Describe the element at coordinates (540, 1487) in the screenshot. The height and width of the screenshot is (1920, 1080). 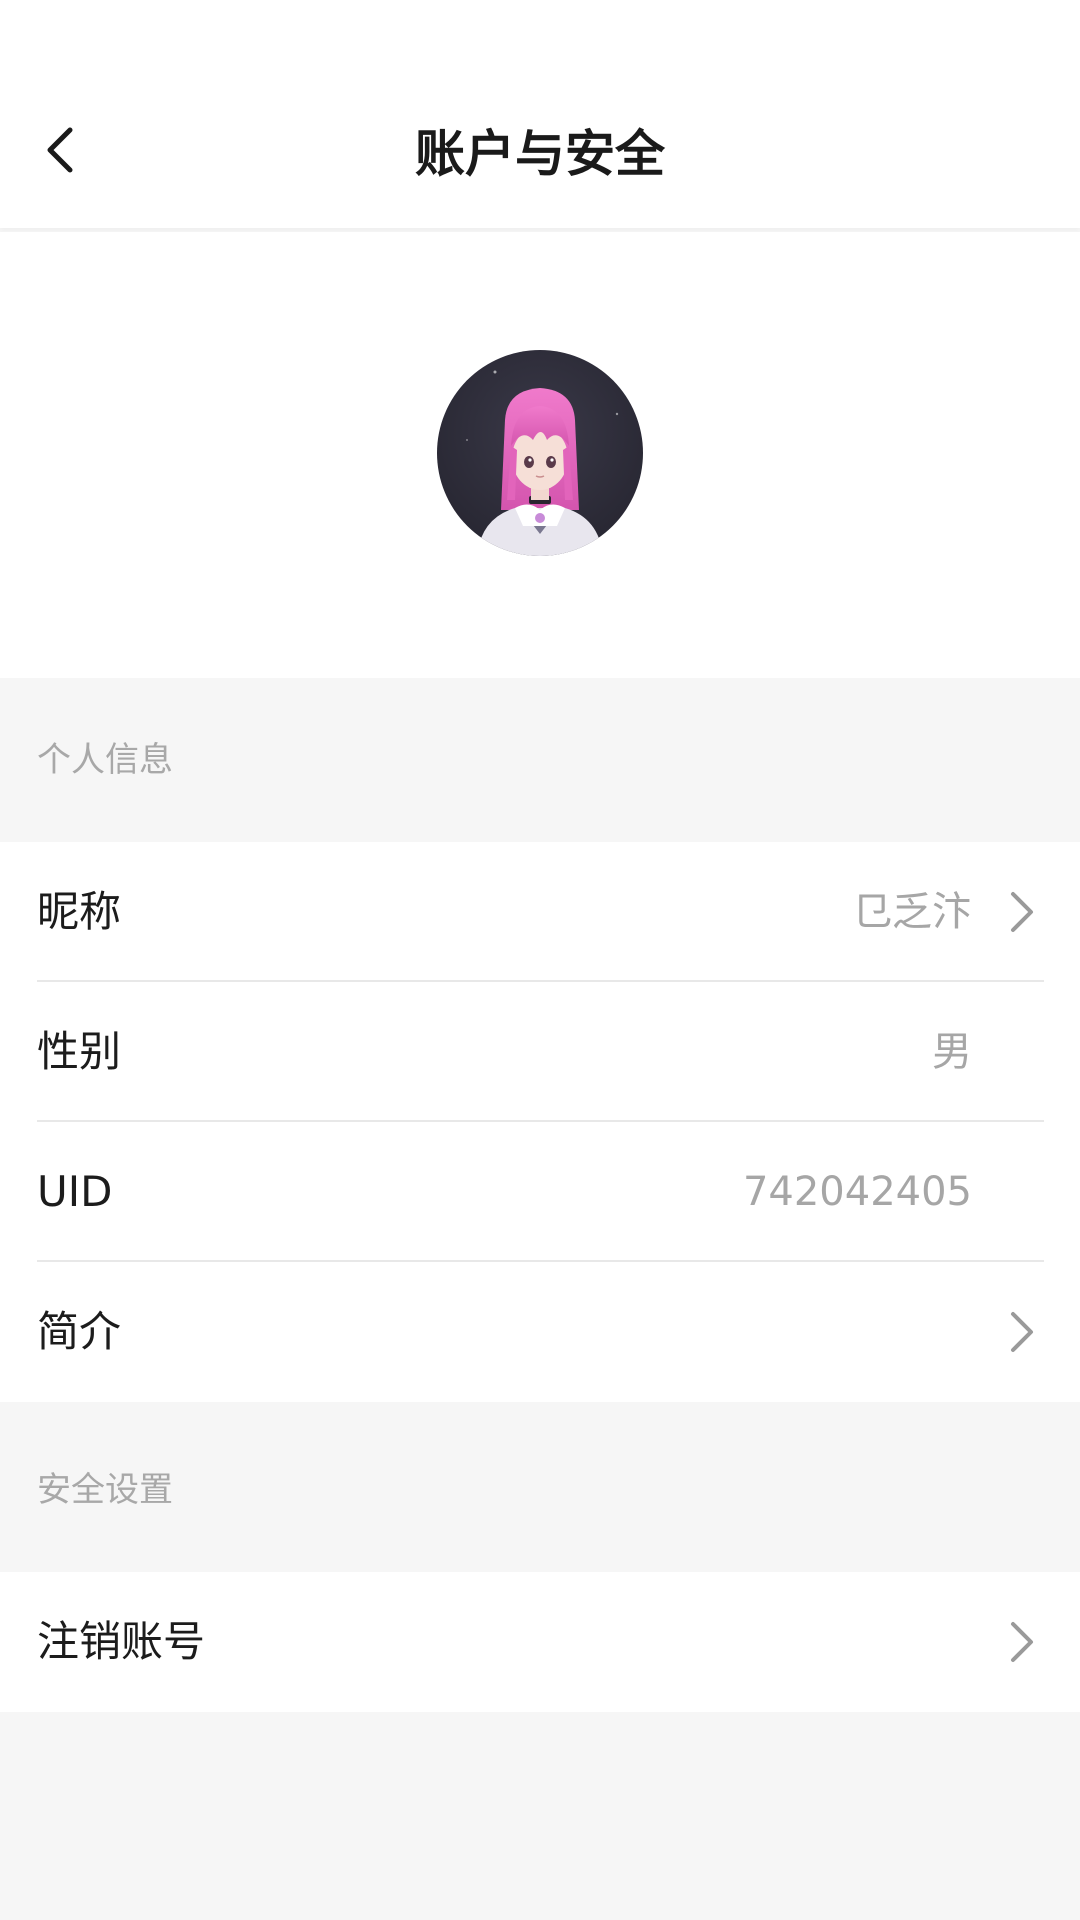
I see `security-section-header: 安全设置` at that location.